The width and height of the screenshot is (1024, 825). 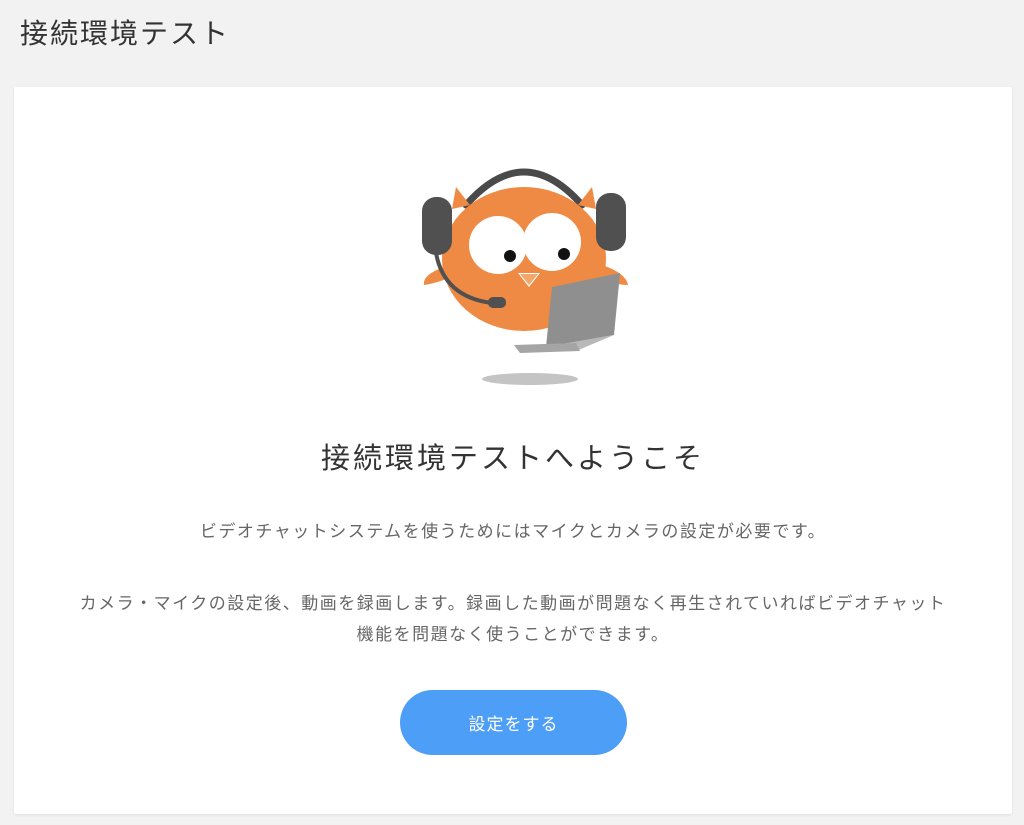 I want to click on welcome-heading: 接続環境テストへようこそ, so click(x=512, y=458).